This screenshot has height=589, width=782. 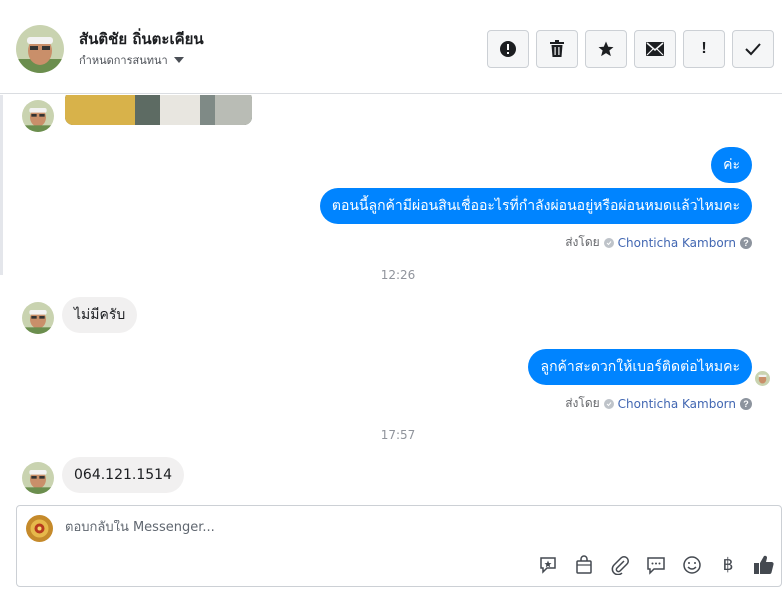 I want to click on mark-spam-button: !, so click(x=704, y=49).